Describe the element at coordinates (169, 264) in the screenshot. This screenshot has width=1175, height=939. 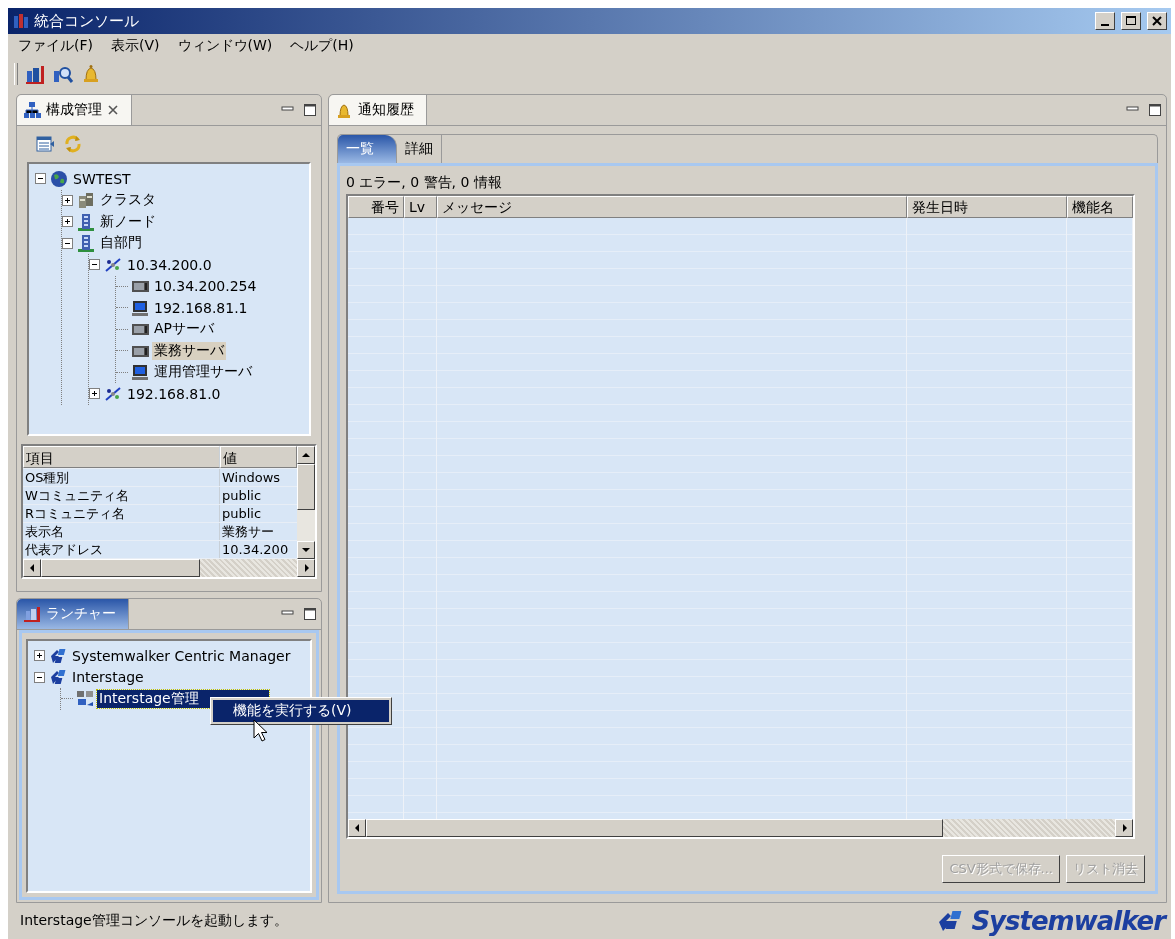
I see `tree-item: 10.34.200.0` at that location.